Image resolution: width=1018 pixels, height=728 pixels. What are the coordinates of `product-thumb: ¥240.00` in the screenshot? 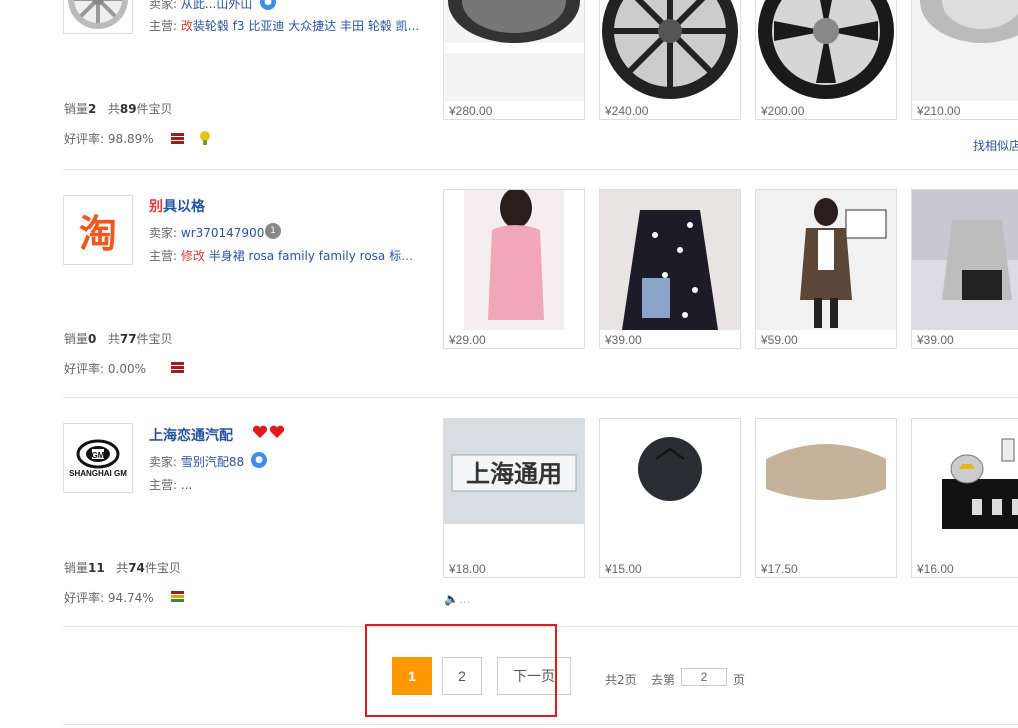 It's located at (670, 60).